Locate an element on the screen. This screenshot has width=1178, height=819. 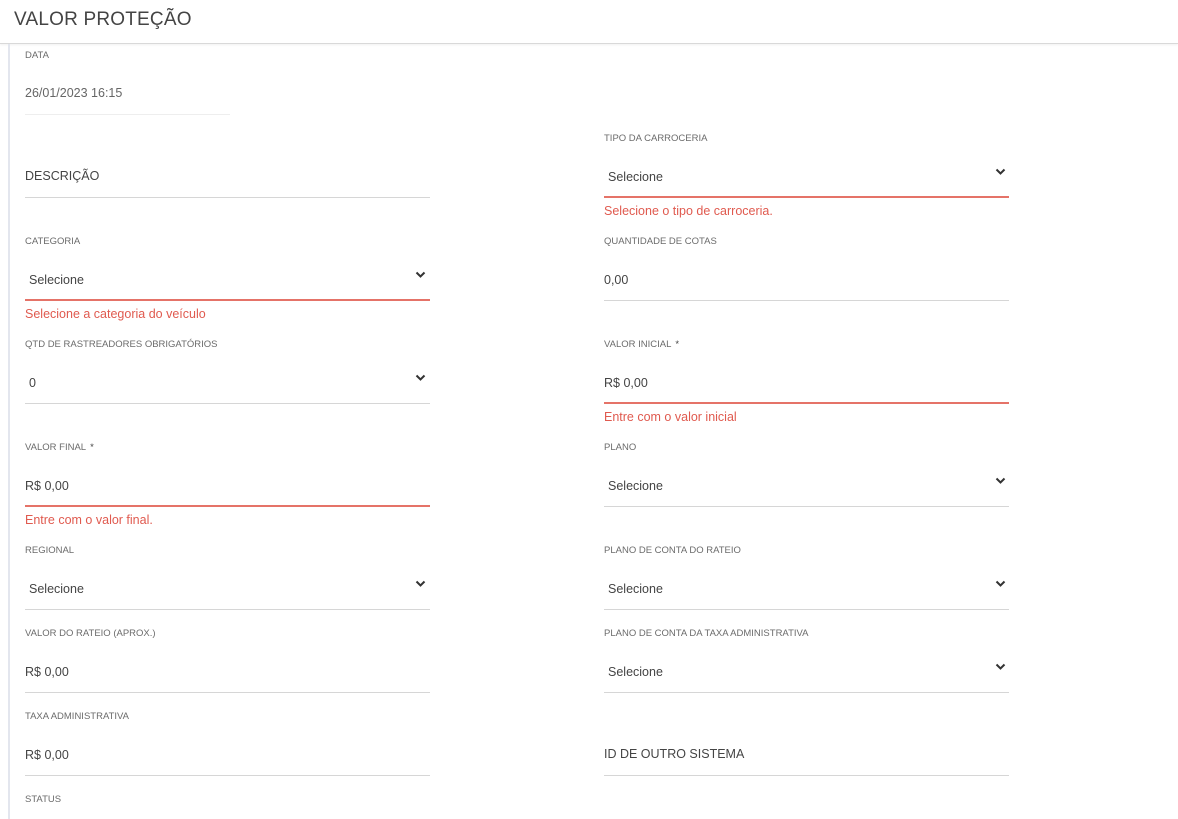
categoria-value: Selecione is located at coordinates (56, 280).